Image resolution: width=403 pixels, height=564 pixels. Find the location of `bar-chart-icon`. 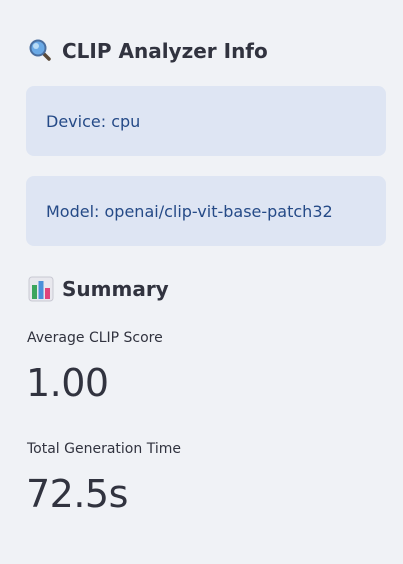

bar-chart-icon is located at coordinates (41, 289).